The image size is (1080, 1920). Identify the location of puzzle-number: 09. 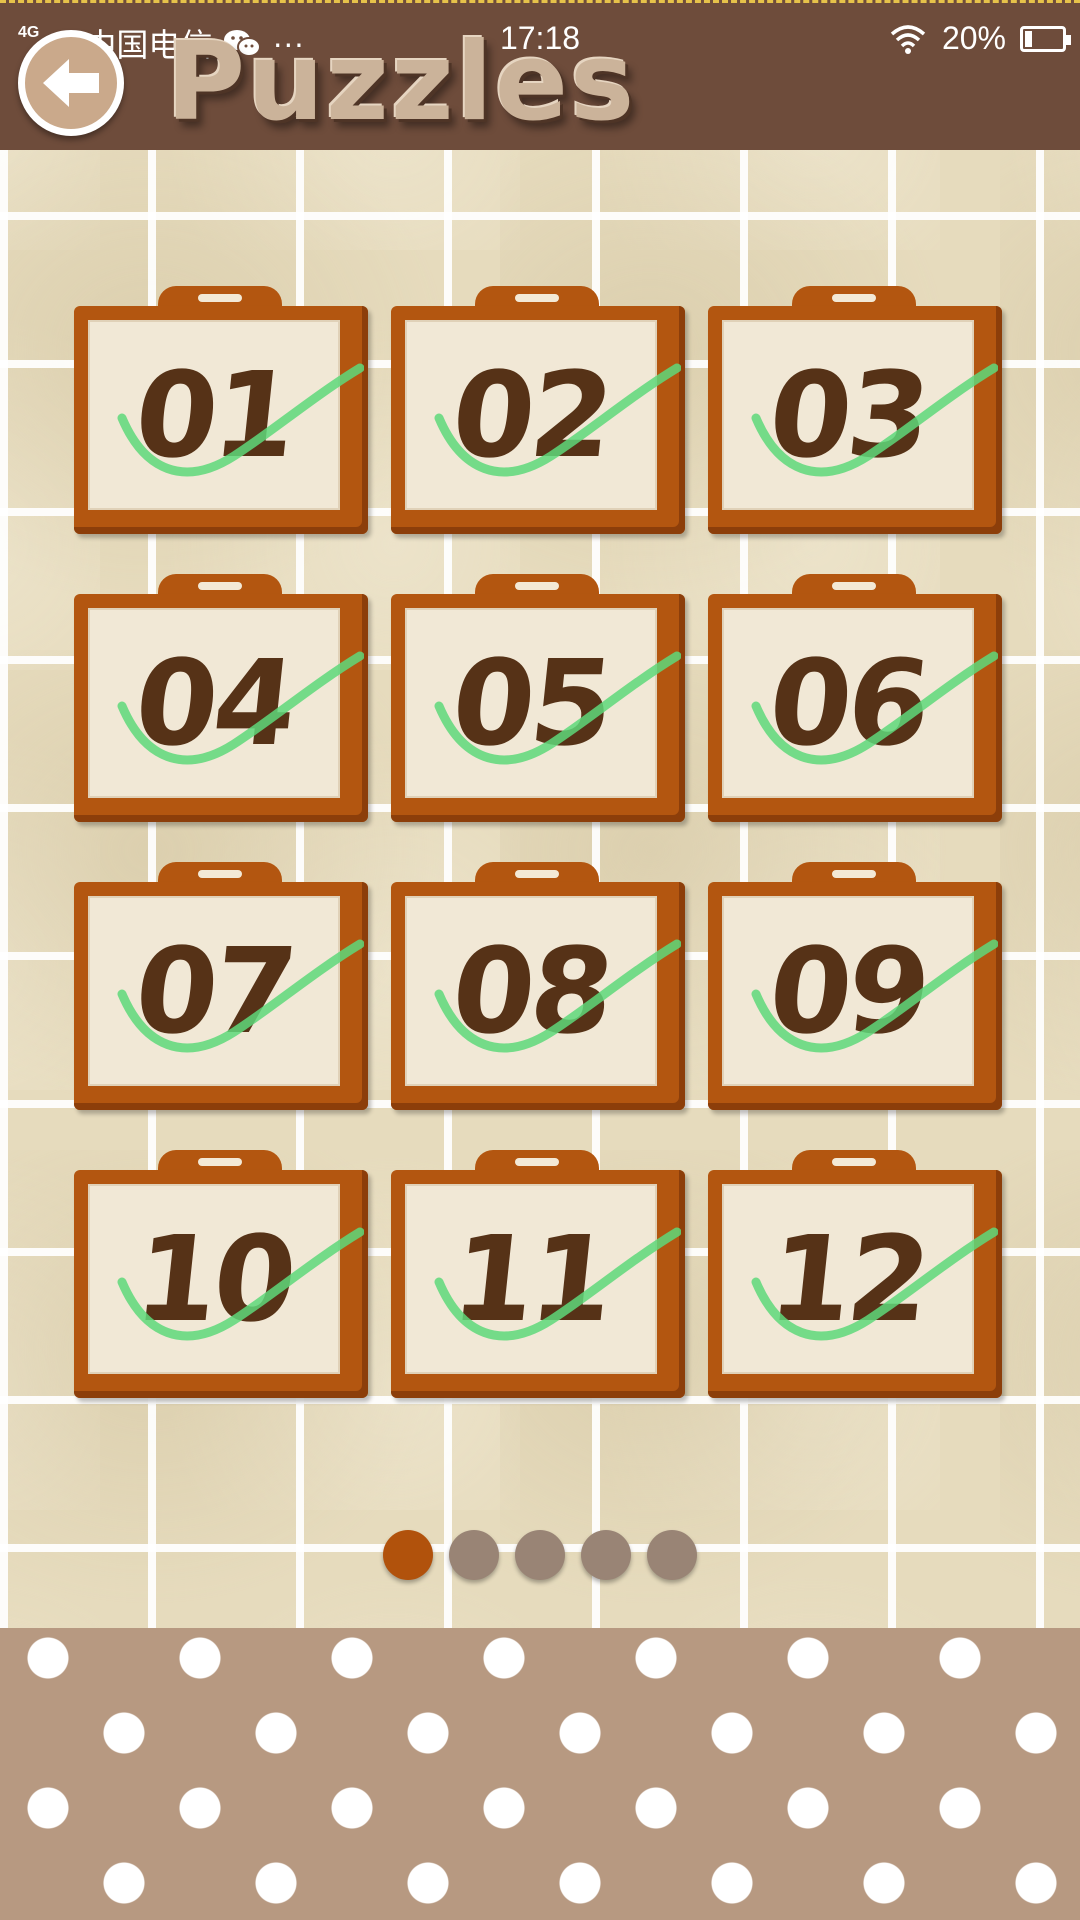
(848, 991).